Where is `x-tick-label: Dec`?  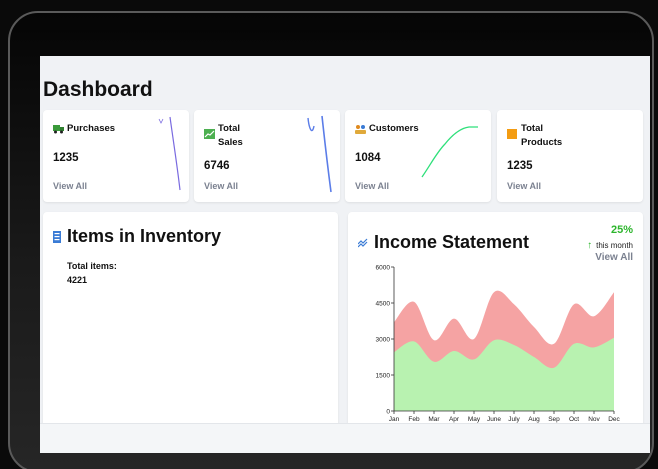 x-tick-label: Dec is located at coordinates (614, 419).